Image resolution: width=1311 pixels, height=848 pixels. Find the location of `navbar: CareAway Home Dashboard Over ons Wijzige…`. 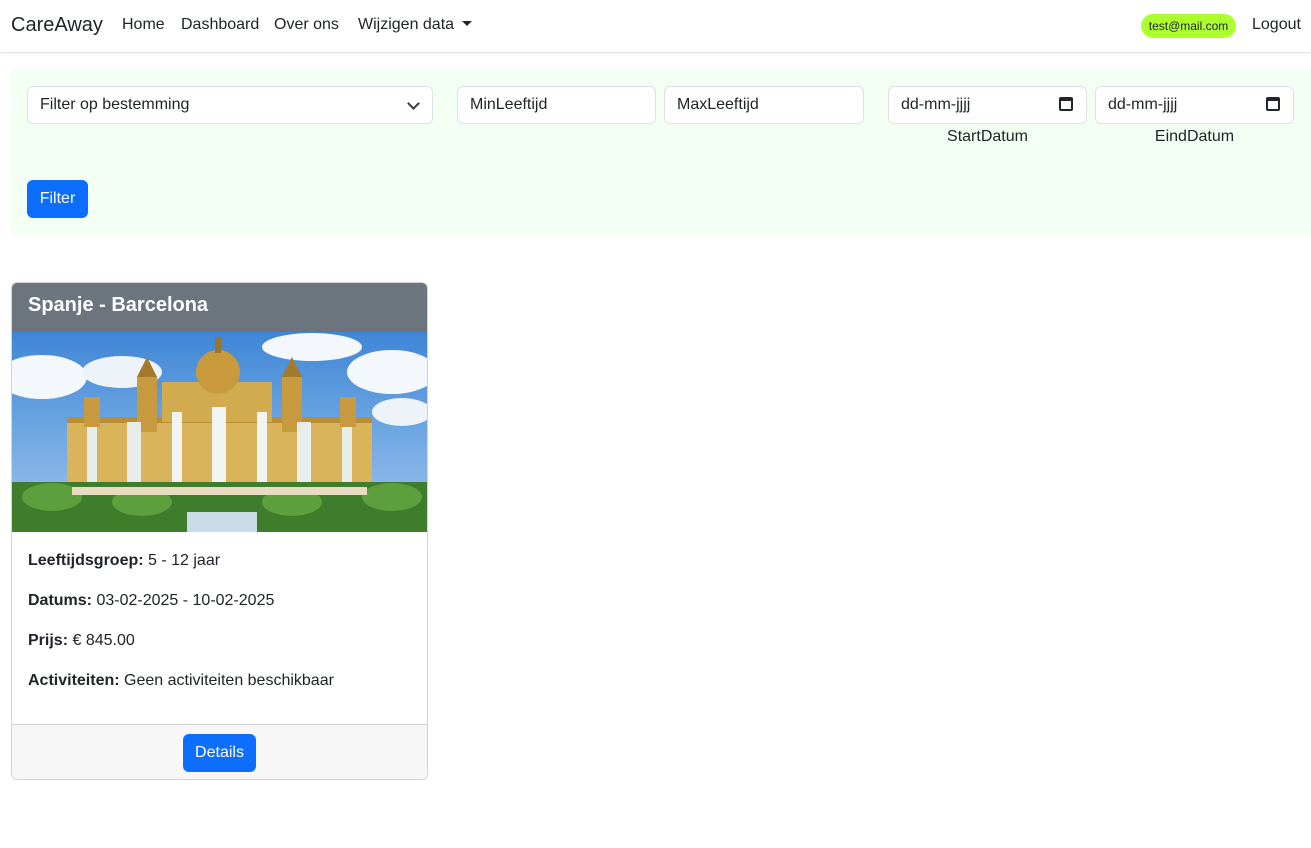

navbar: CareAway Home Dashboard Over ons Wijzige… is located at coordinates (655, 26).